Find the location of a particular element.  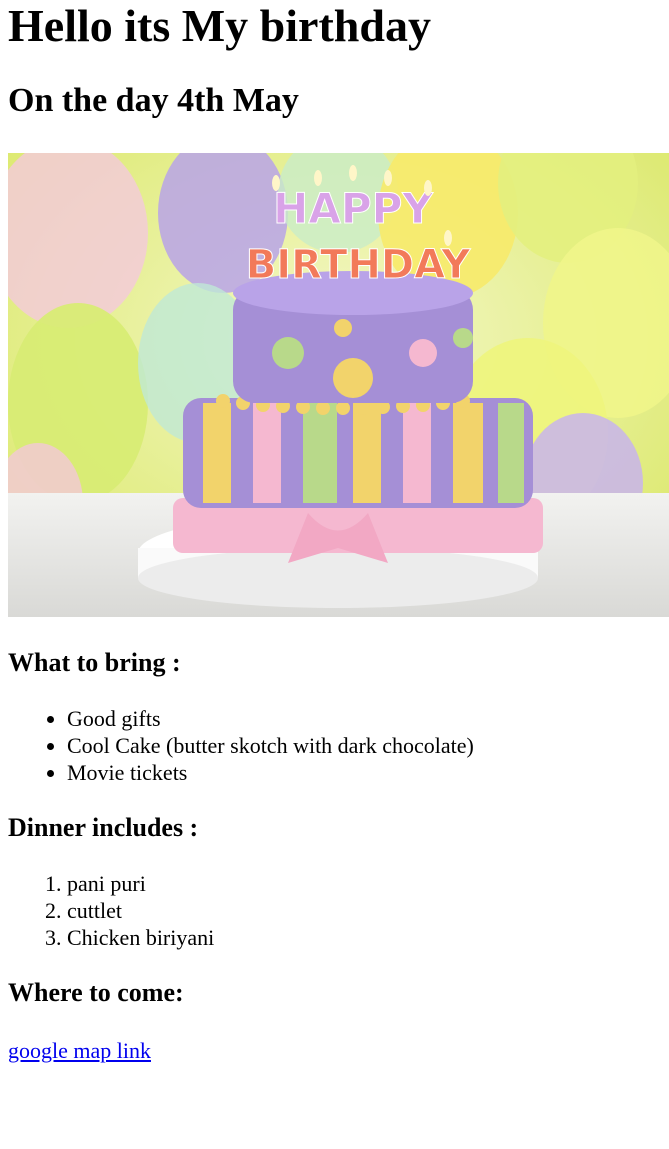

dinner-list: pani puri cuttlet Chicken biriyani is located at coordinates (334, 910).